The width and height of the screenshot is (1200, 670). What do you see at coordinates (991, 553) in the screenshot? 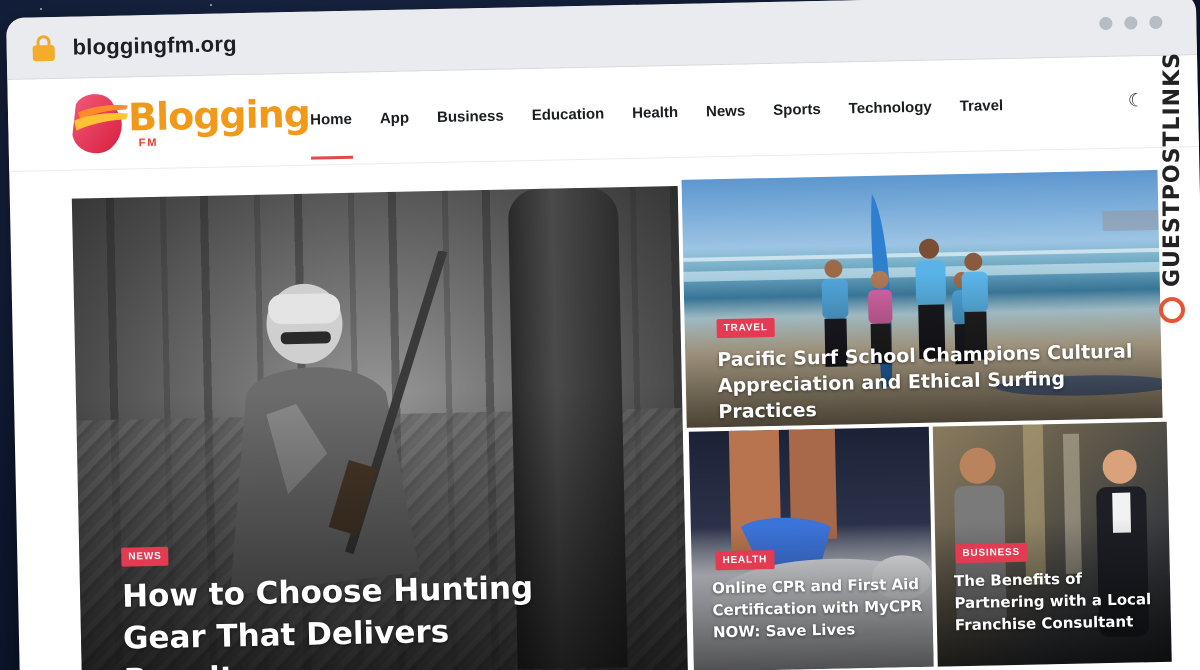
I see `category-badge: BUSINESS` at bounding box center [991, 553].